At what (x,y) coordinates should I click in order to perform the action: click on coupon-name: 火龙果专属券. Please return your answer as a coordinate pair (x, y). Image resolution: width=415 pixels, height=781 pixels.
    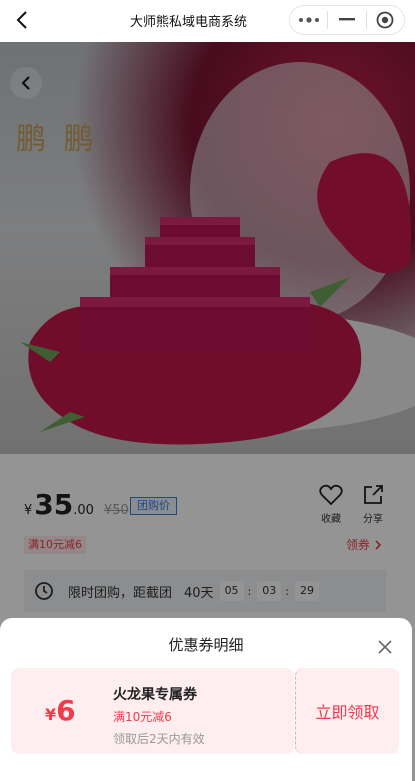
    Looking at the image, I should click on (155, 695).